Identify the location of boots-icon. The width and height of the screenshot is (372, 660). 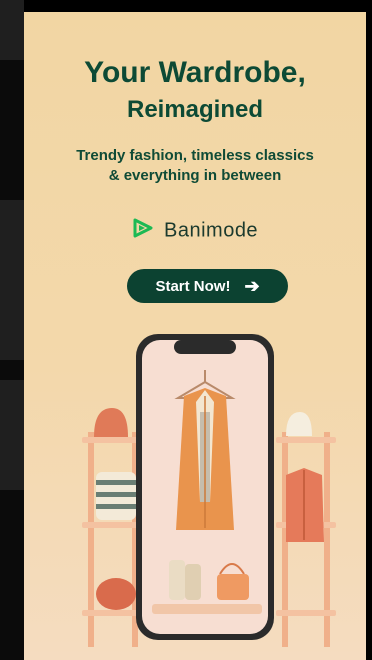
(177, 580).